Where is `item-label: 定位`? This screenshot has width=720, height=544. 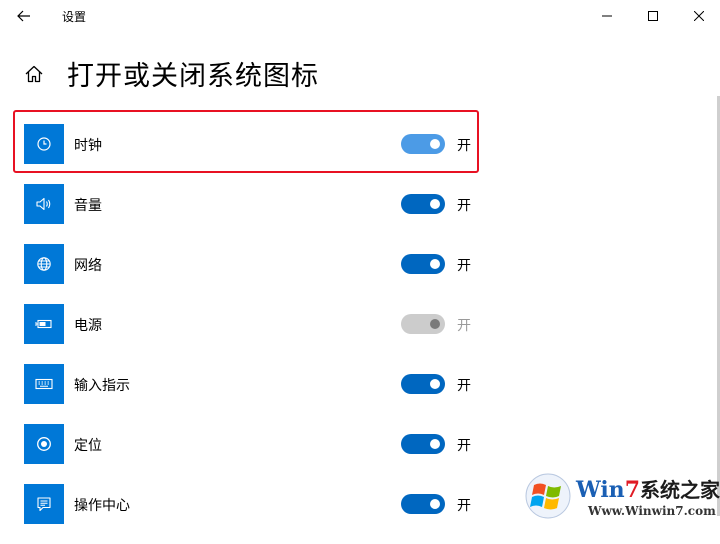 item-label: 定位 is located at coordinates (88, 446).